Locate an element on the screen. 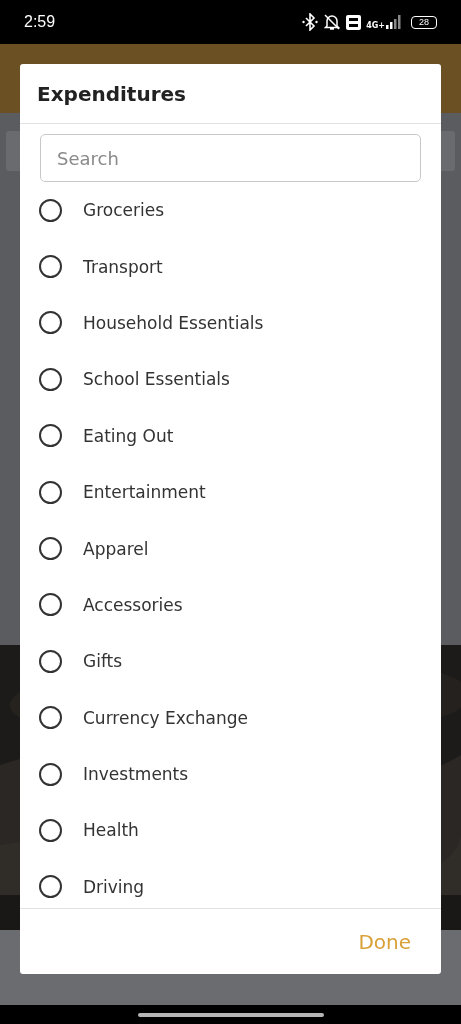 Image resolution: width=461 pixels, height=1024 pixels. bluetooth-icon is located at coordinates (310, 22).